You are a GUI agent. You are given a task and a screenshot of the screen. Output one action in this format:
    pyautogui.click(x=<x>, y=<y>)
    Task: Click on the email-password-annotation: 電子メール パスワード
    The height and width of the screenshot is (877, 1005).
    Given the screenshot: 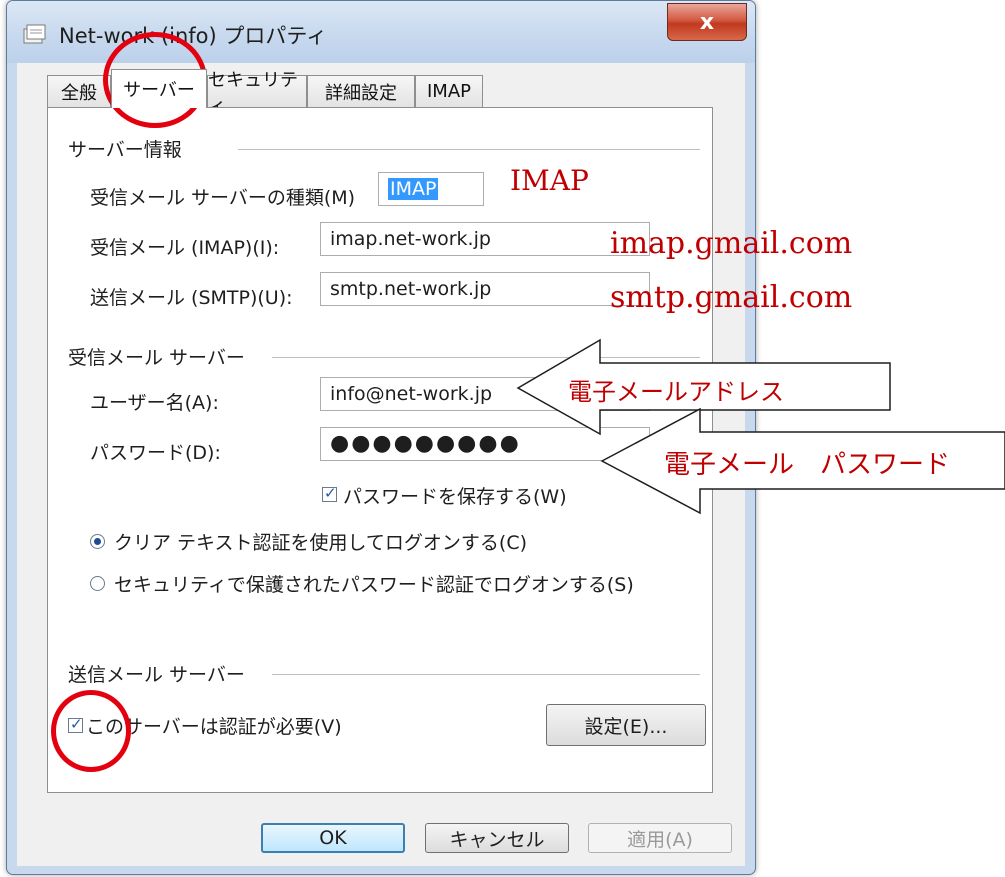 What is the action you would take?
    pyautogui.click(x=807, y=465)
    